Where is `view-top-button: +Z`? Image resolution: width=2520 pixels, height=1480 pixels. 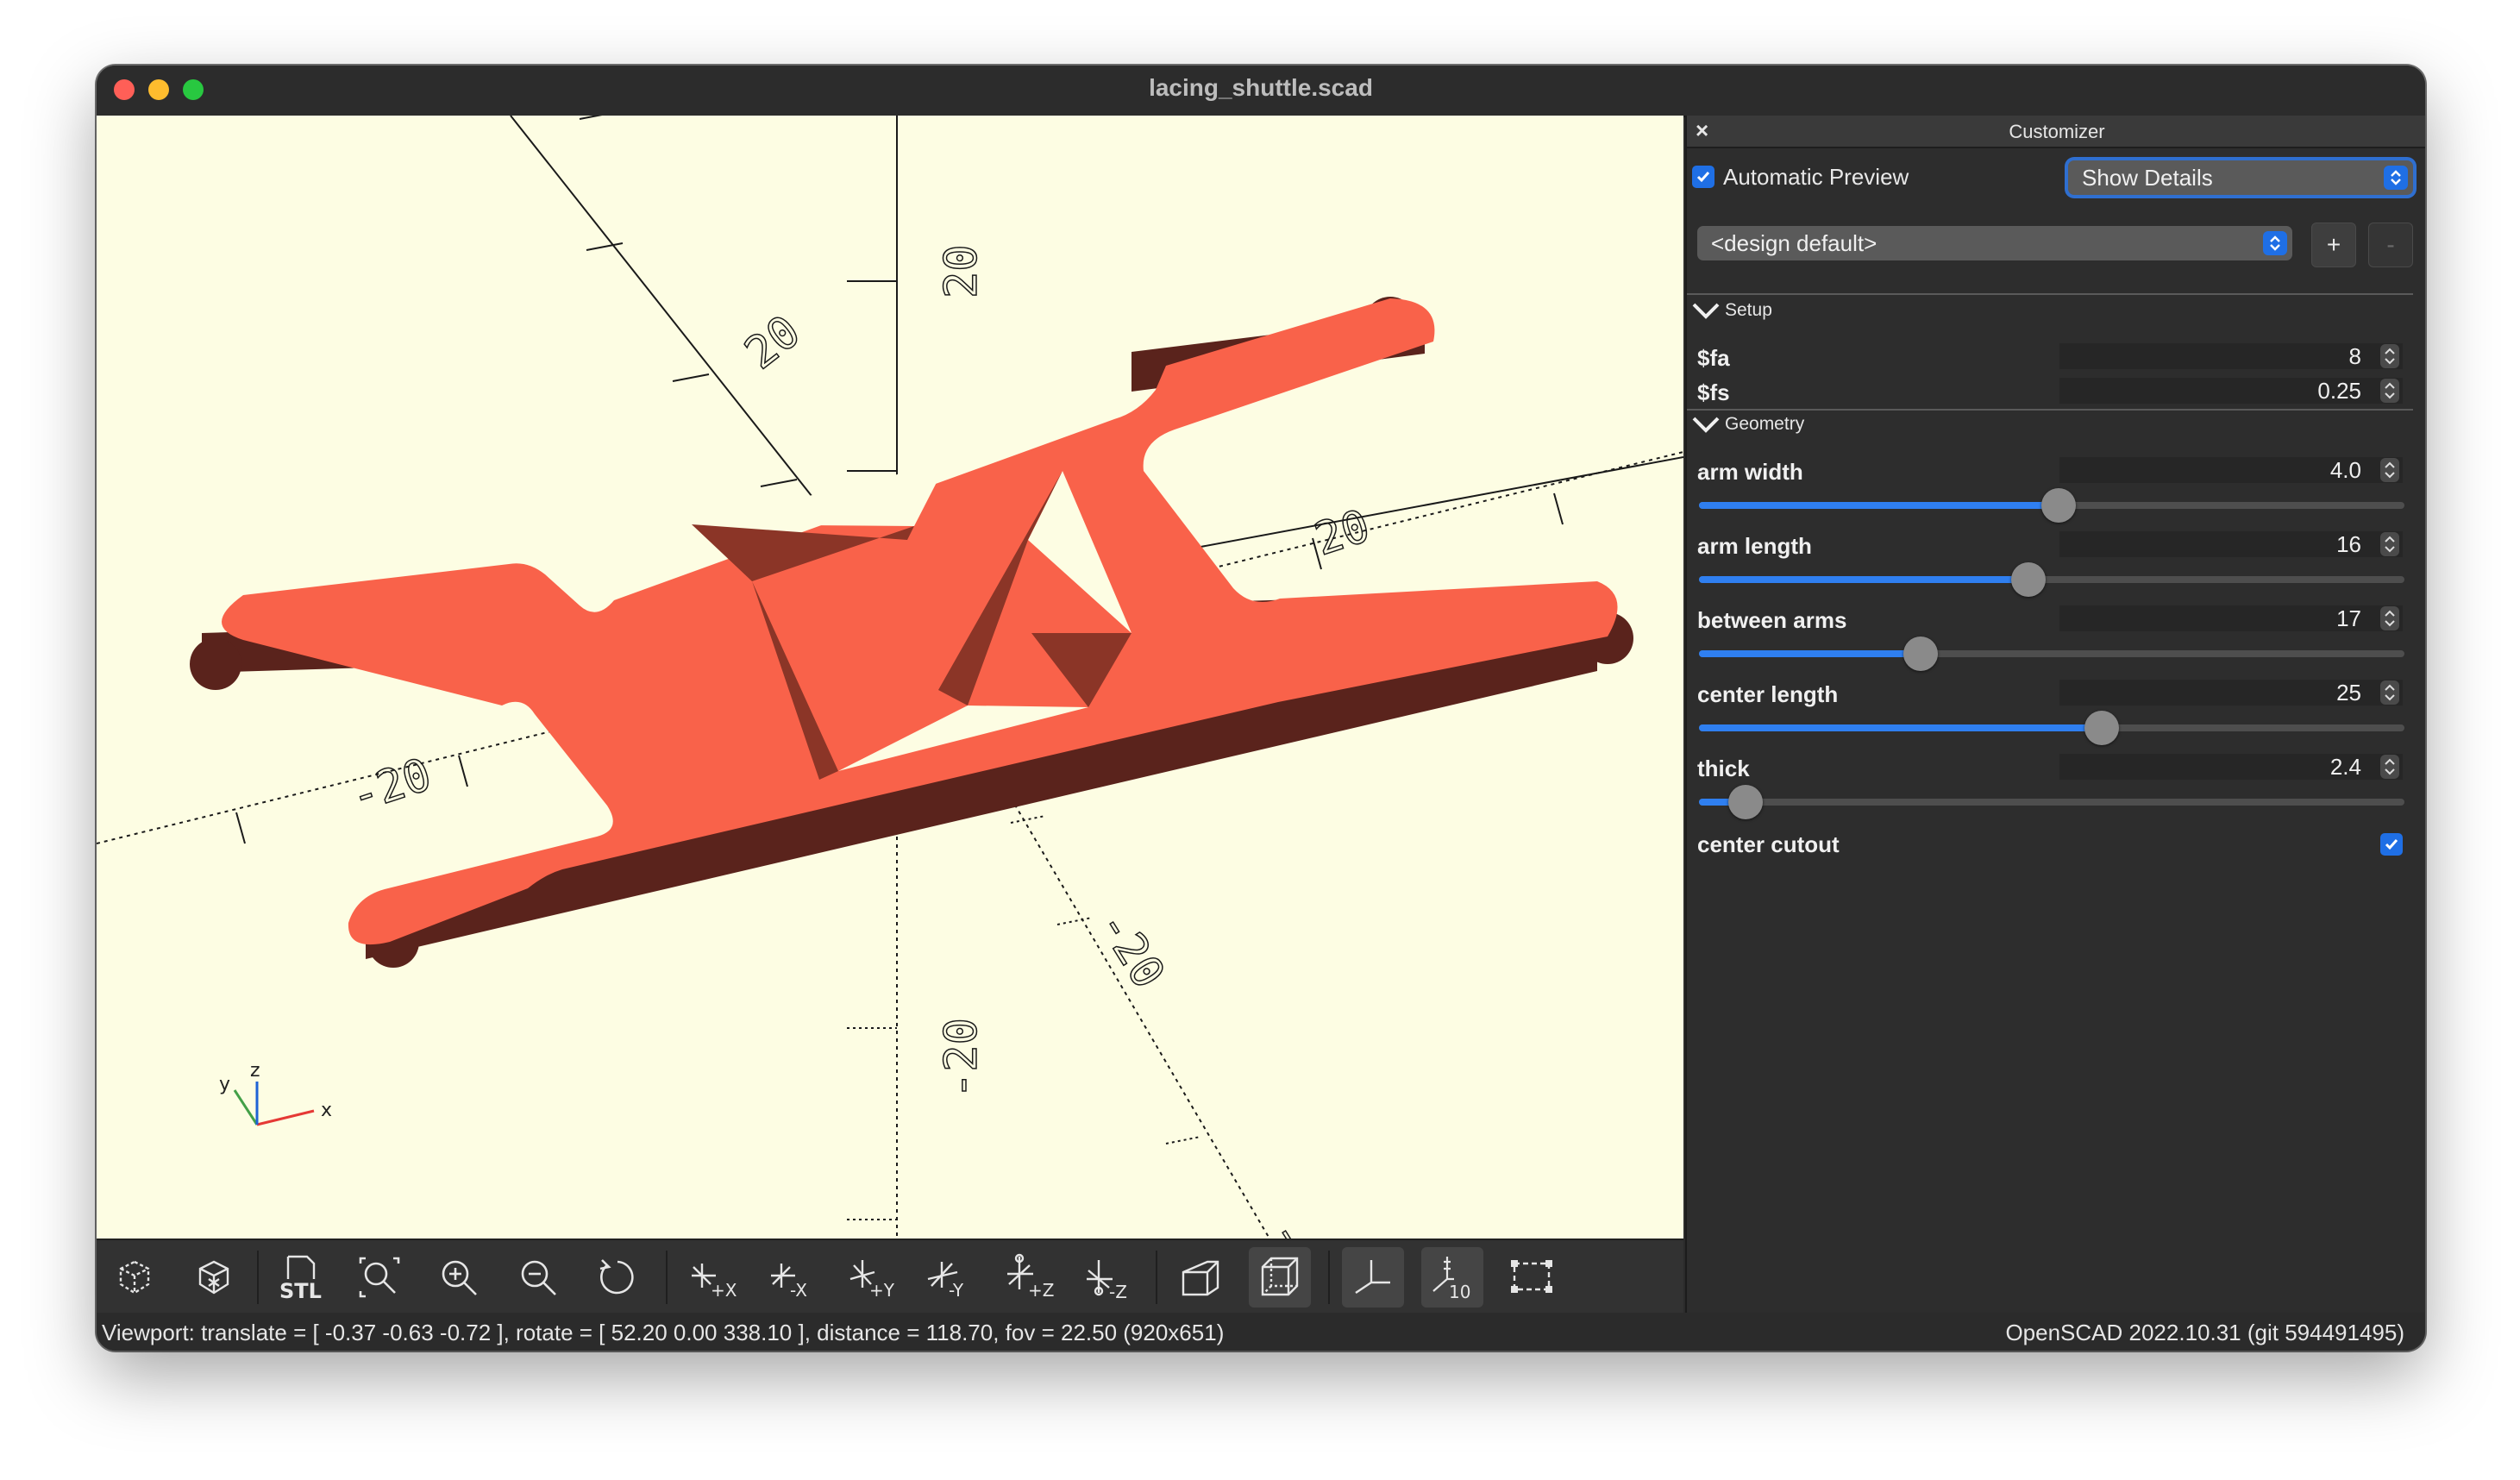 view-top-button: +Z is located at coordinates (1028, 1277).